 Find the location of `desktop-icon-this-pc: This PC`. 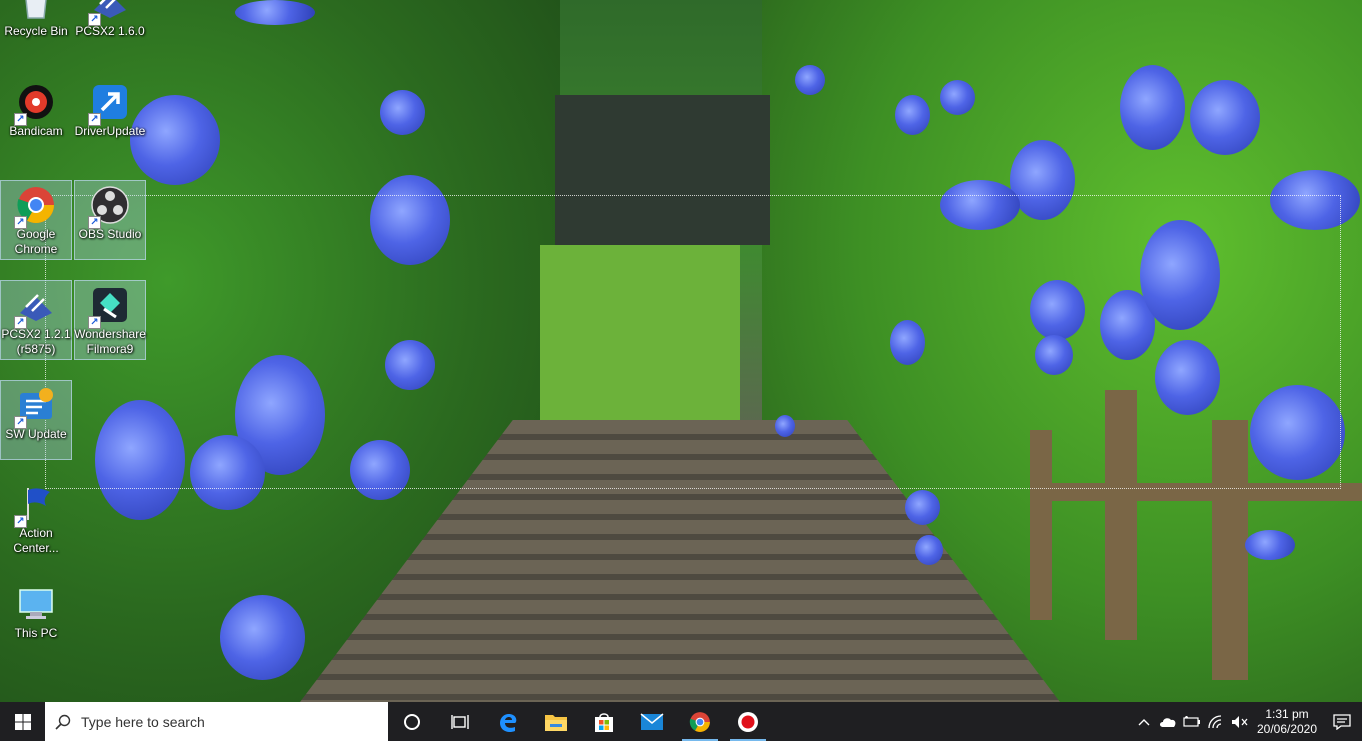

desktop-icon-this-pc: This PC is located at coordinates (36, 620).